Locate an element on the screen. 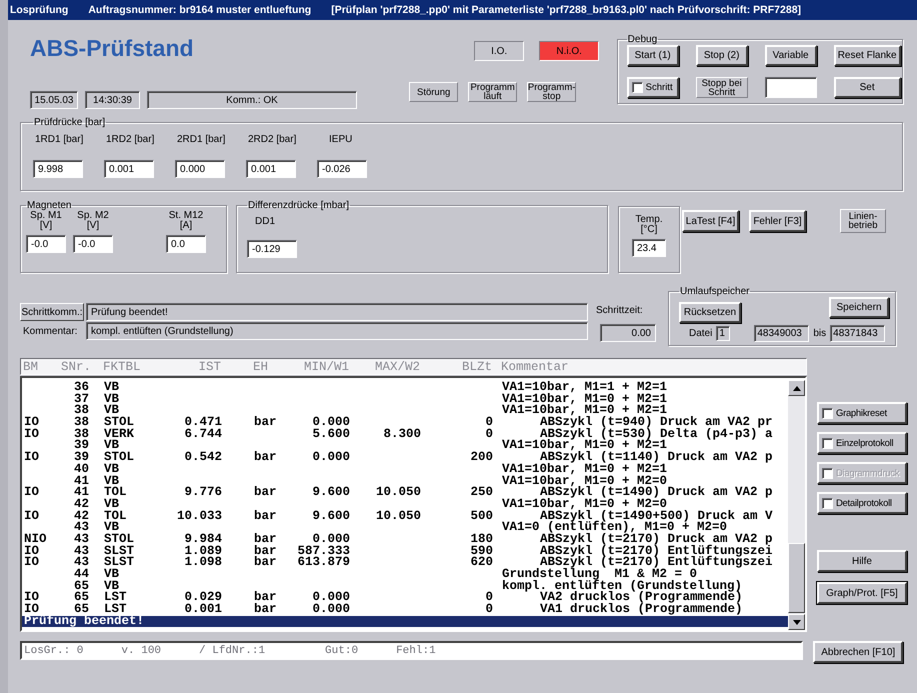  channel-label: St. M12 is located at coordinates (186, 216).